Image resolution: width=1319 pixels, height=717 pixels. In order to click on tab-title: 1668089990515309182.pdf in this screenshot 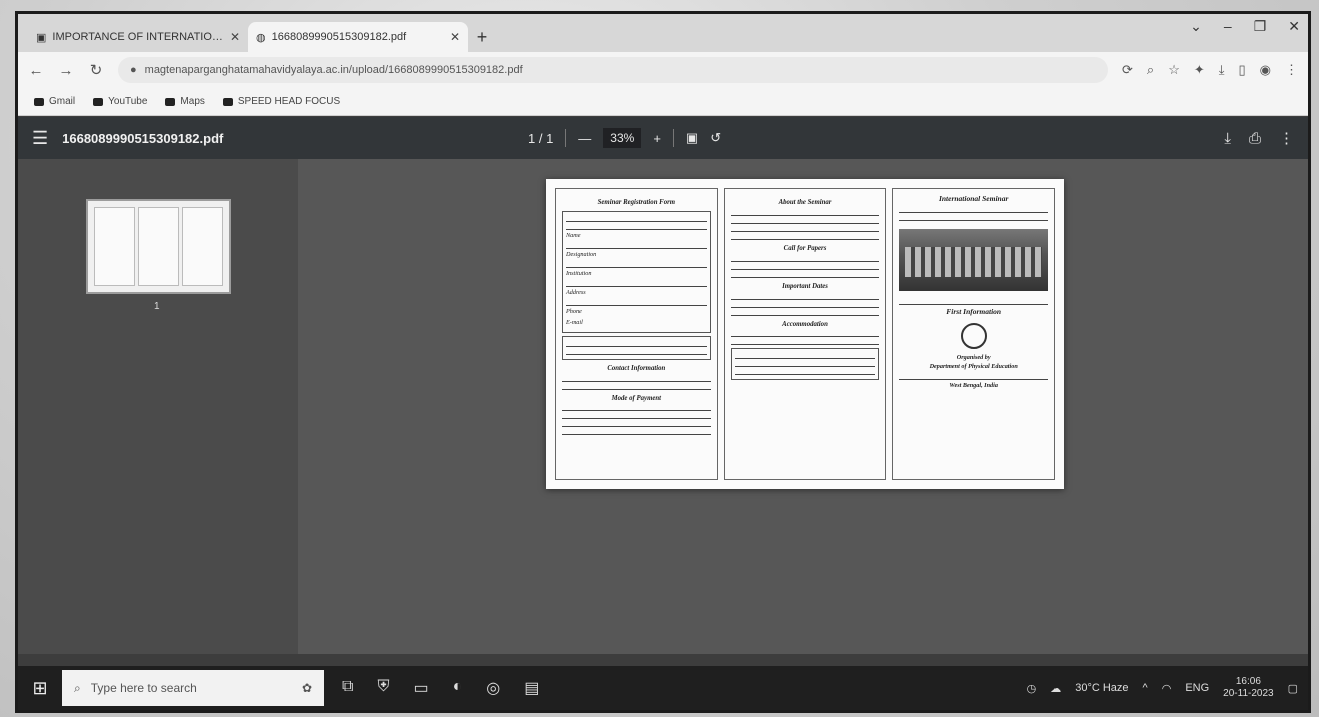, I will do `click(339, 37)`.